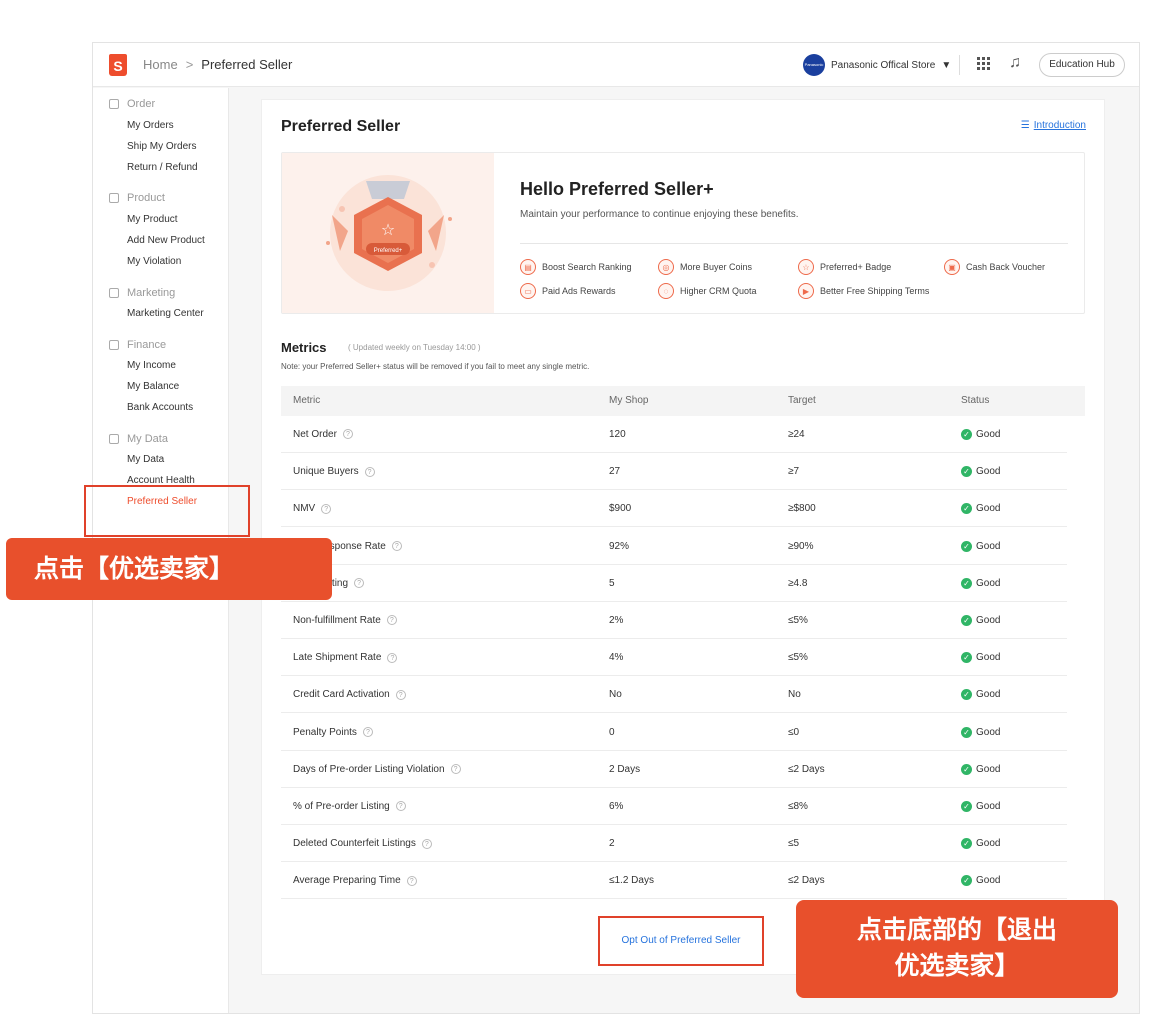 This screenshot has width=1164, height=1024. I want to click on benefit-paid-ads: ▭ Paid Ads Rewards, so click(568, 291).